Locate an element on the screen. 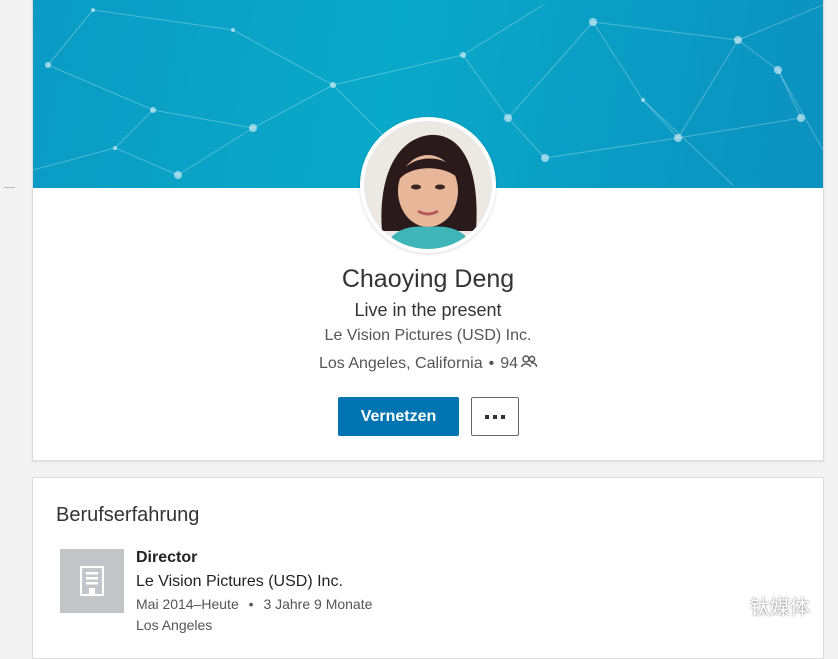 The height and width of the screenshot is (659, 838). watermark: 钛媒体 is located at coordinates (772, 605).